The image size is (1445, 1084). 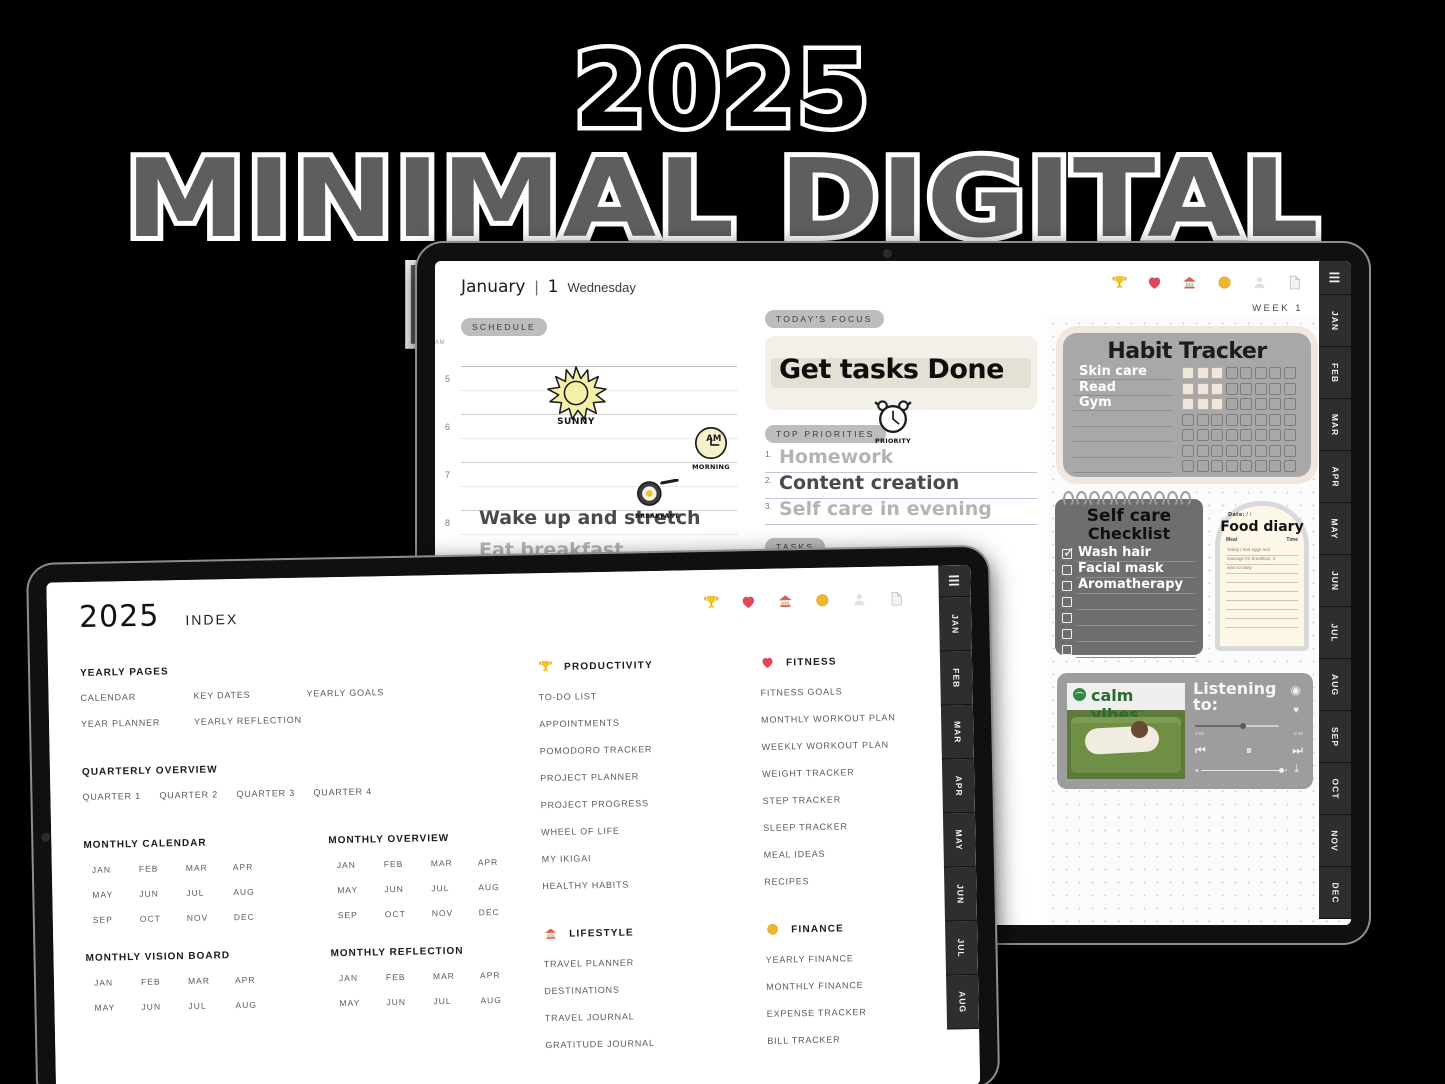 I want to click on self-care-item: Aromatherapy, so click(x=1129, y=585).